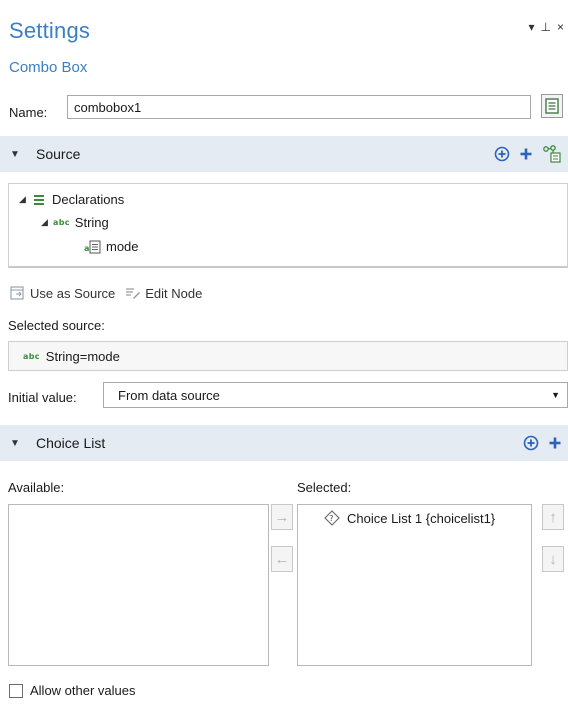 This screenshot has height=706, width=568. Describe the element at coordinates (88, 199) in the screenshot. I see `tree-node-declarations-label: Declarations` at that location.